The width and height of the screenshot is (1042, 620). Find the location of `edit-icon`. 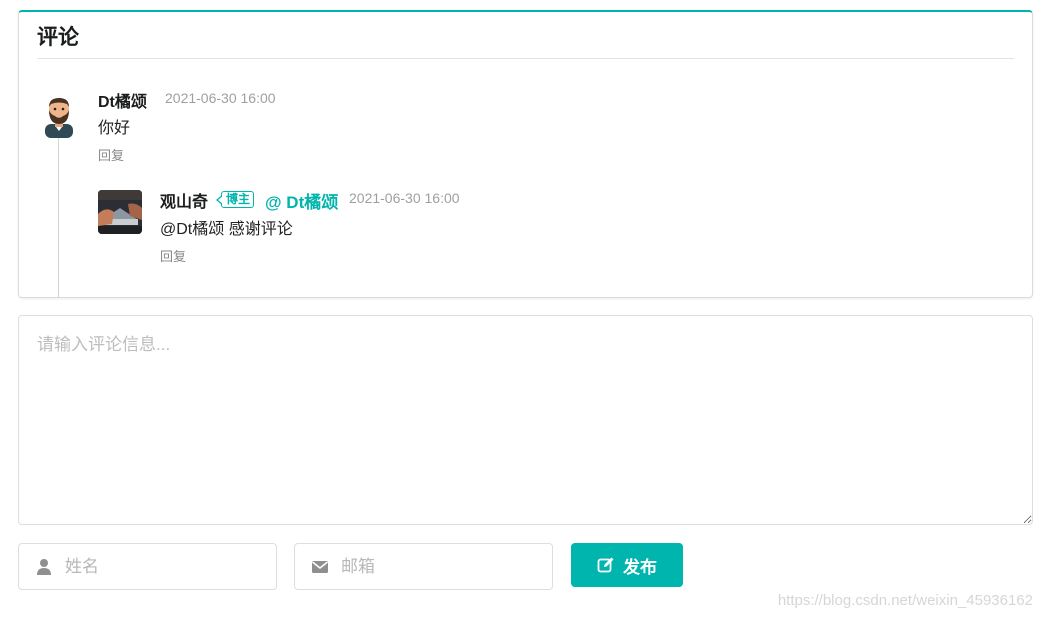

edit-icon is located at coordinates (605, 565).